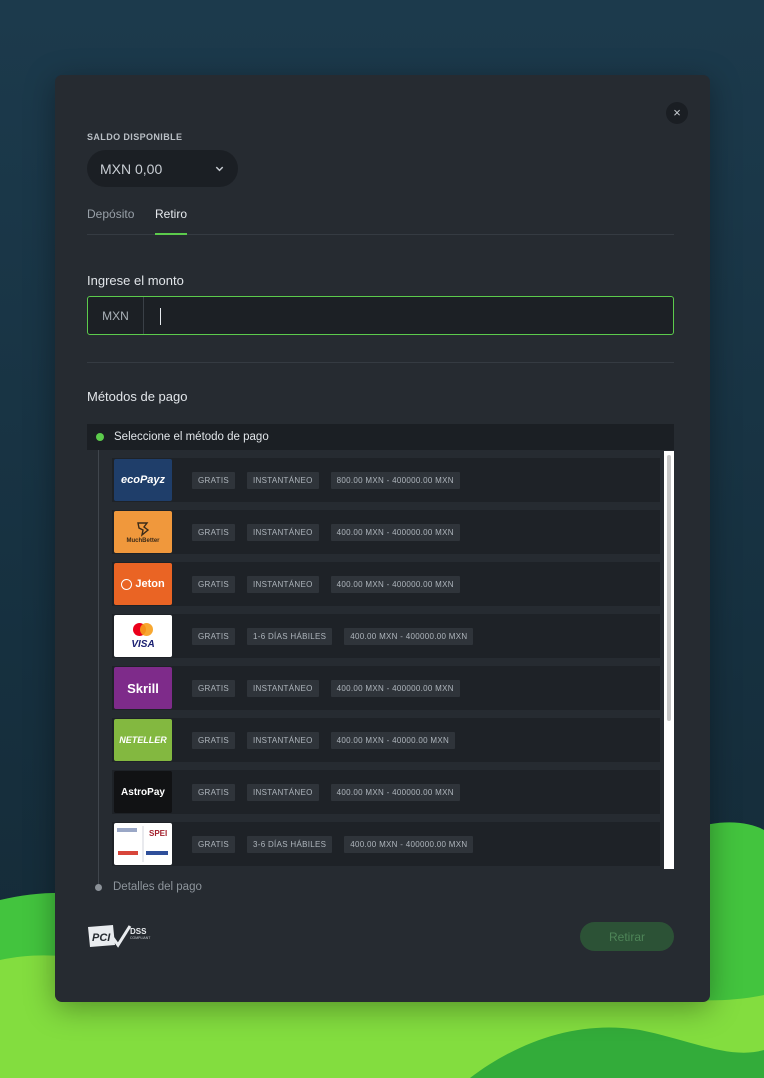  I want to click on step-inactive-dot-icon, so click(98, 887).